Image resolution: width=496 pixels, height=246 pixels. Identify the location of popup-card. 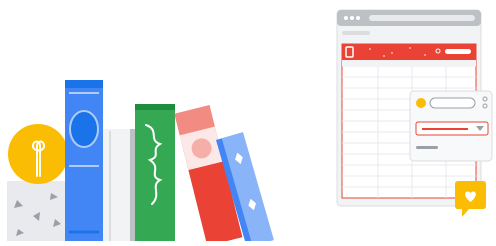
(451, 126).